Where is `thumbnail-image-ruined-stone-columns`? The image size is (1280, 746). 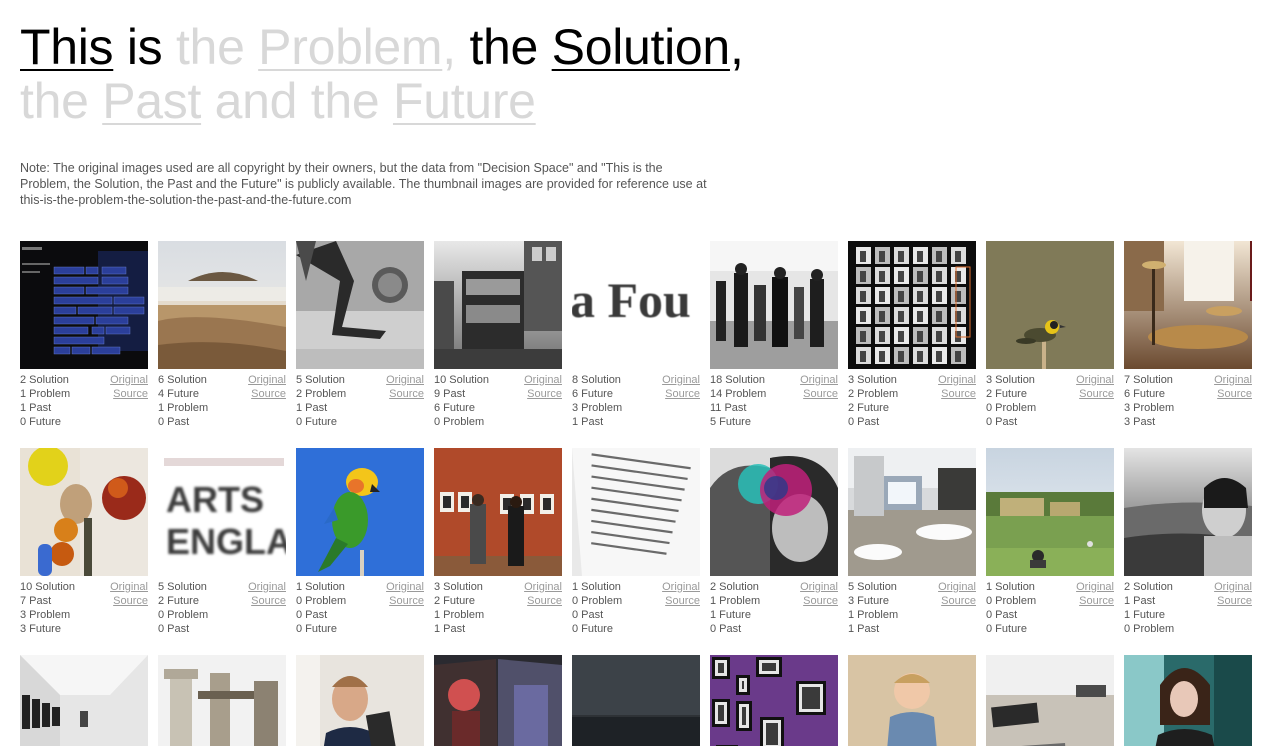 thumbnail-image-ruined-stone-columns is located at coordinates (222, 700).